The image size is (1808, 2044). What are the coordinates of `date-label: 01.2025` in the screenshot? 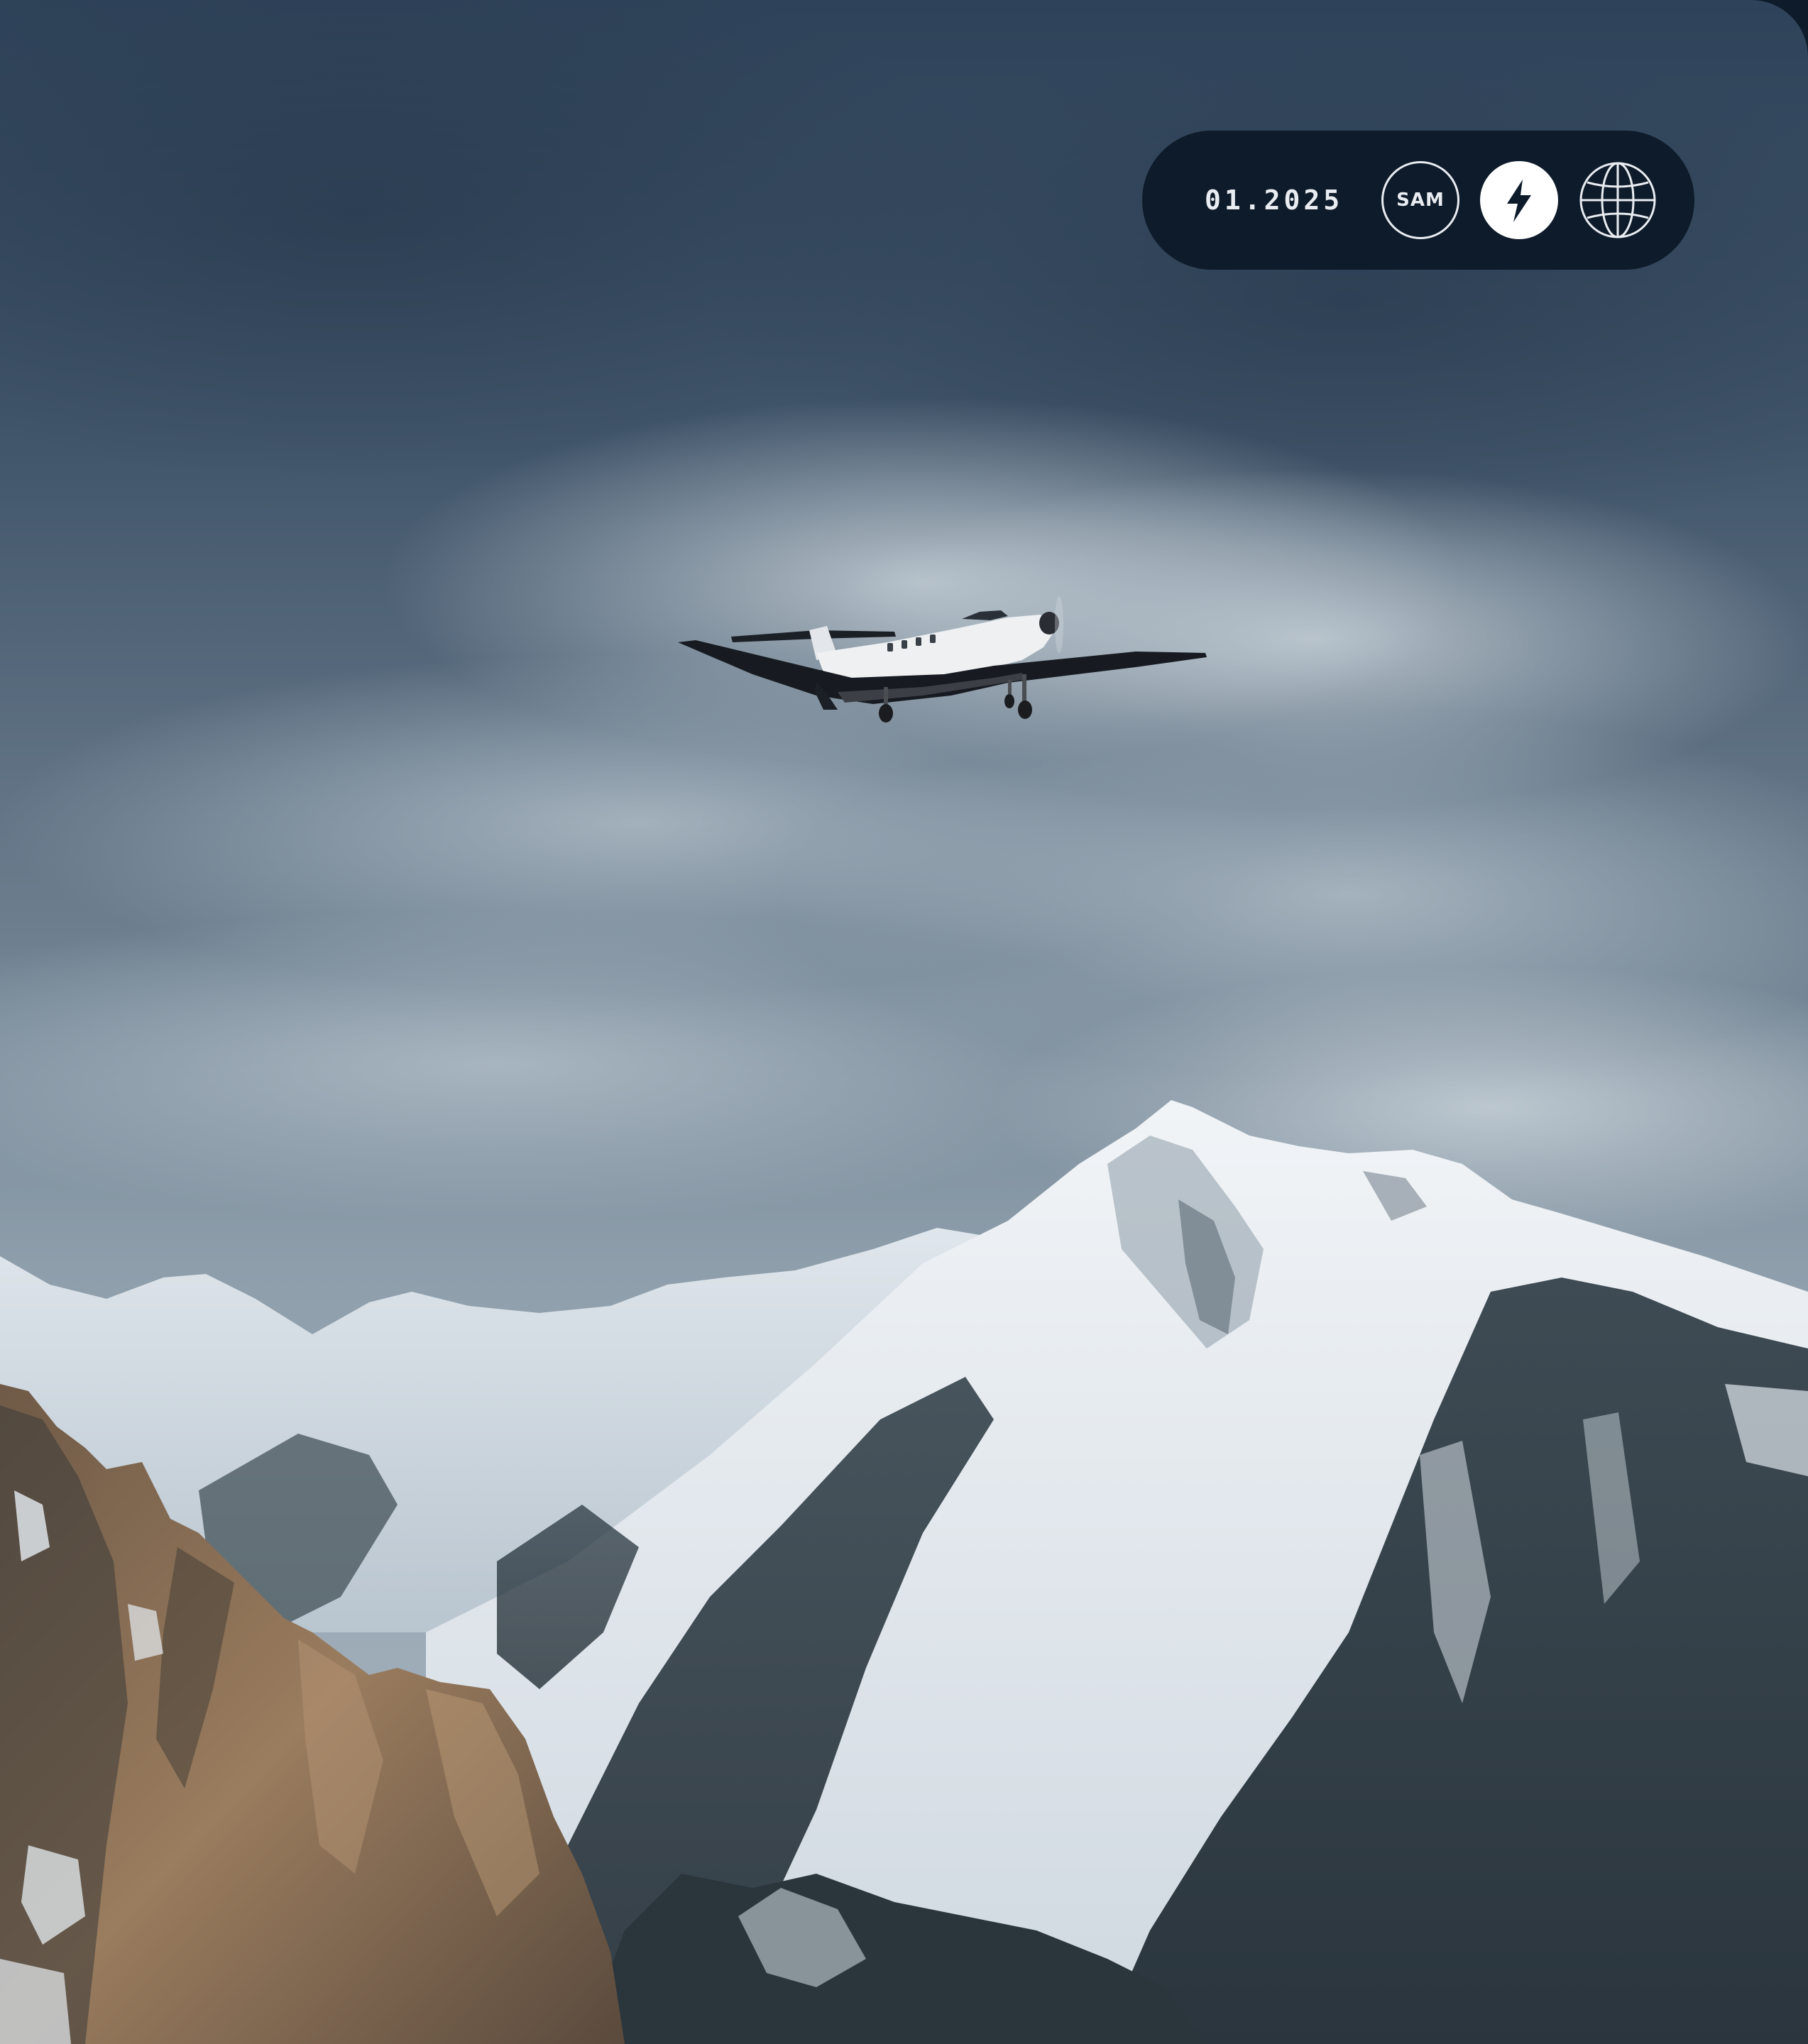 It's located at (1274, 200).